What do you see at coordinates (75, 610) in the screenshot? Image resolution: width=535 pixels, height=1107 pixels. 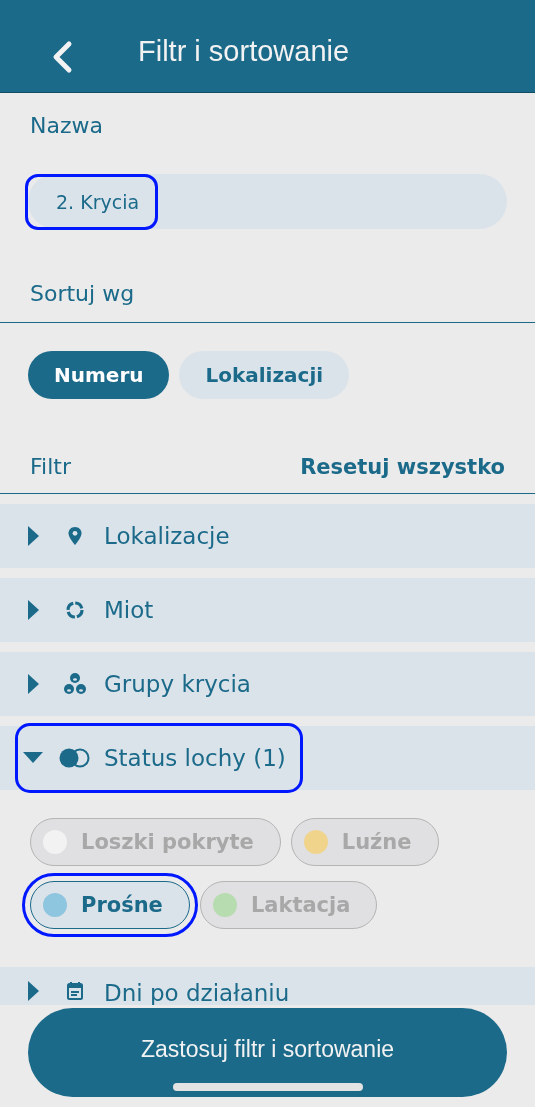 I see `dashed-ring-icon` at bounding box center [75, 610].